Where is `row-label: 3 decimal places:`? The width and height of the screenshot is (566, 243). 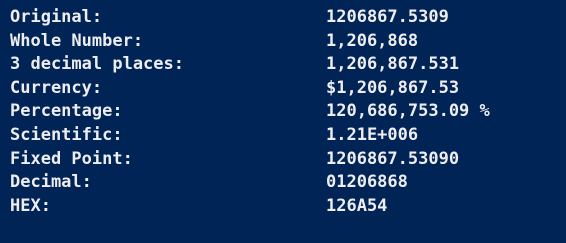 row-label: 3 decimal places: is located at coordinates (97, 64).